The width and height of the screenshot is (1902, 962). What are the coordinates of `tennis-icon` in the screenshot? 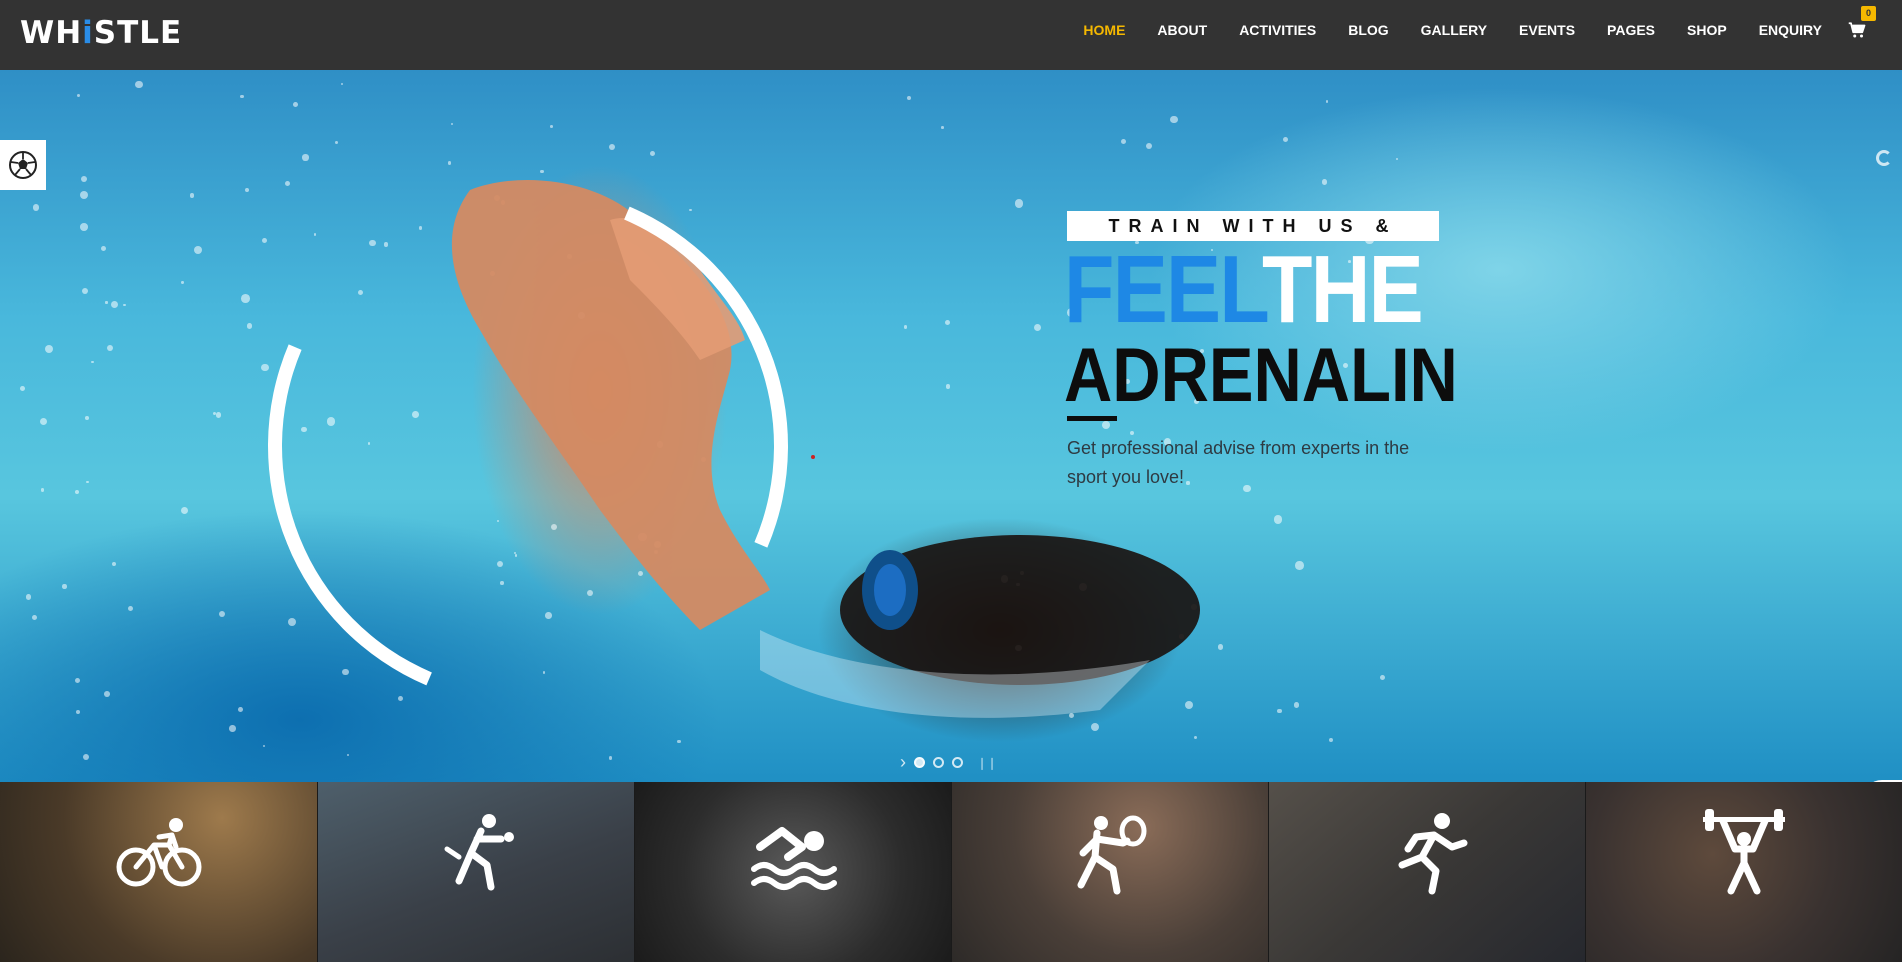 It's located at (1112, 855).